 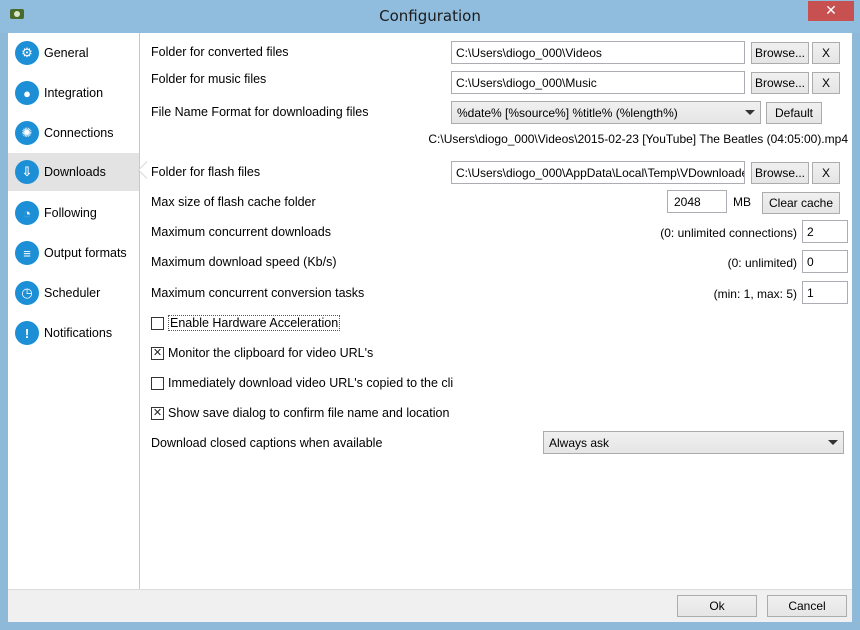 I want to click on converted-clear-button: X, so click(x=826, y=53).